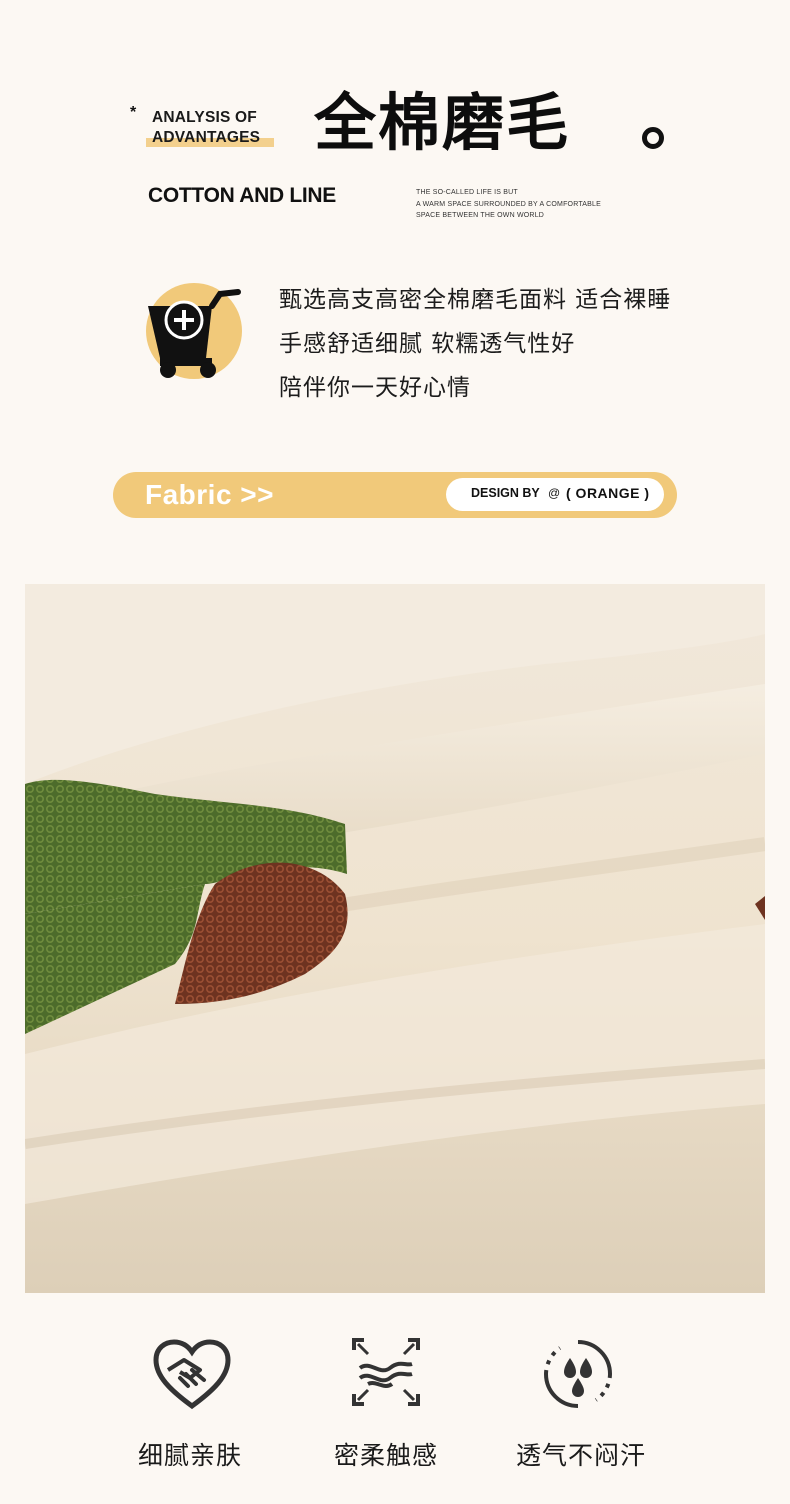  What do you see at coordinates (467, 192) in the screenshot?
I see `tagline-line-1: THE SO-CALLED LIFE IS BUT` at bounding box center [467, 192].